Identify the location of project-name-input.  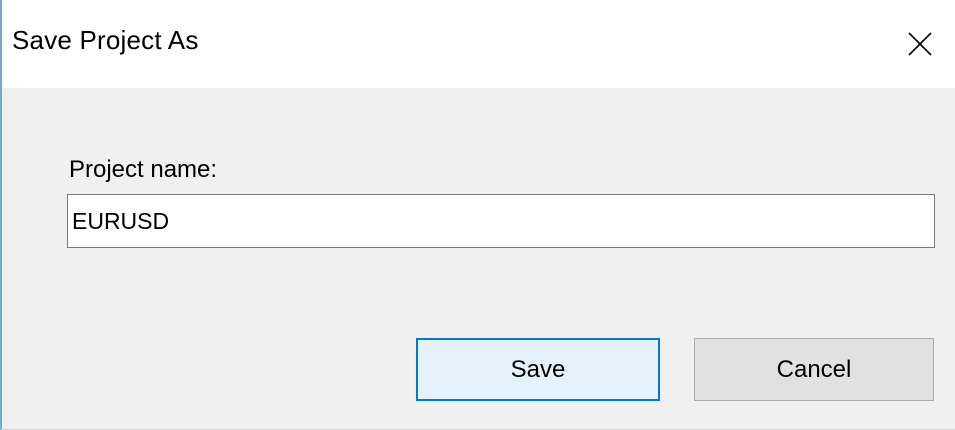
(501, 221).